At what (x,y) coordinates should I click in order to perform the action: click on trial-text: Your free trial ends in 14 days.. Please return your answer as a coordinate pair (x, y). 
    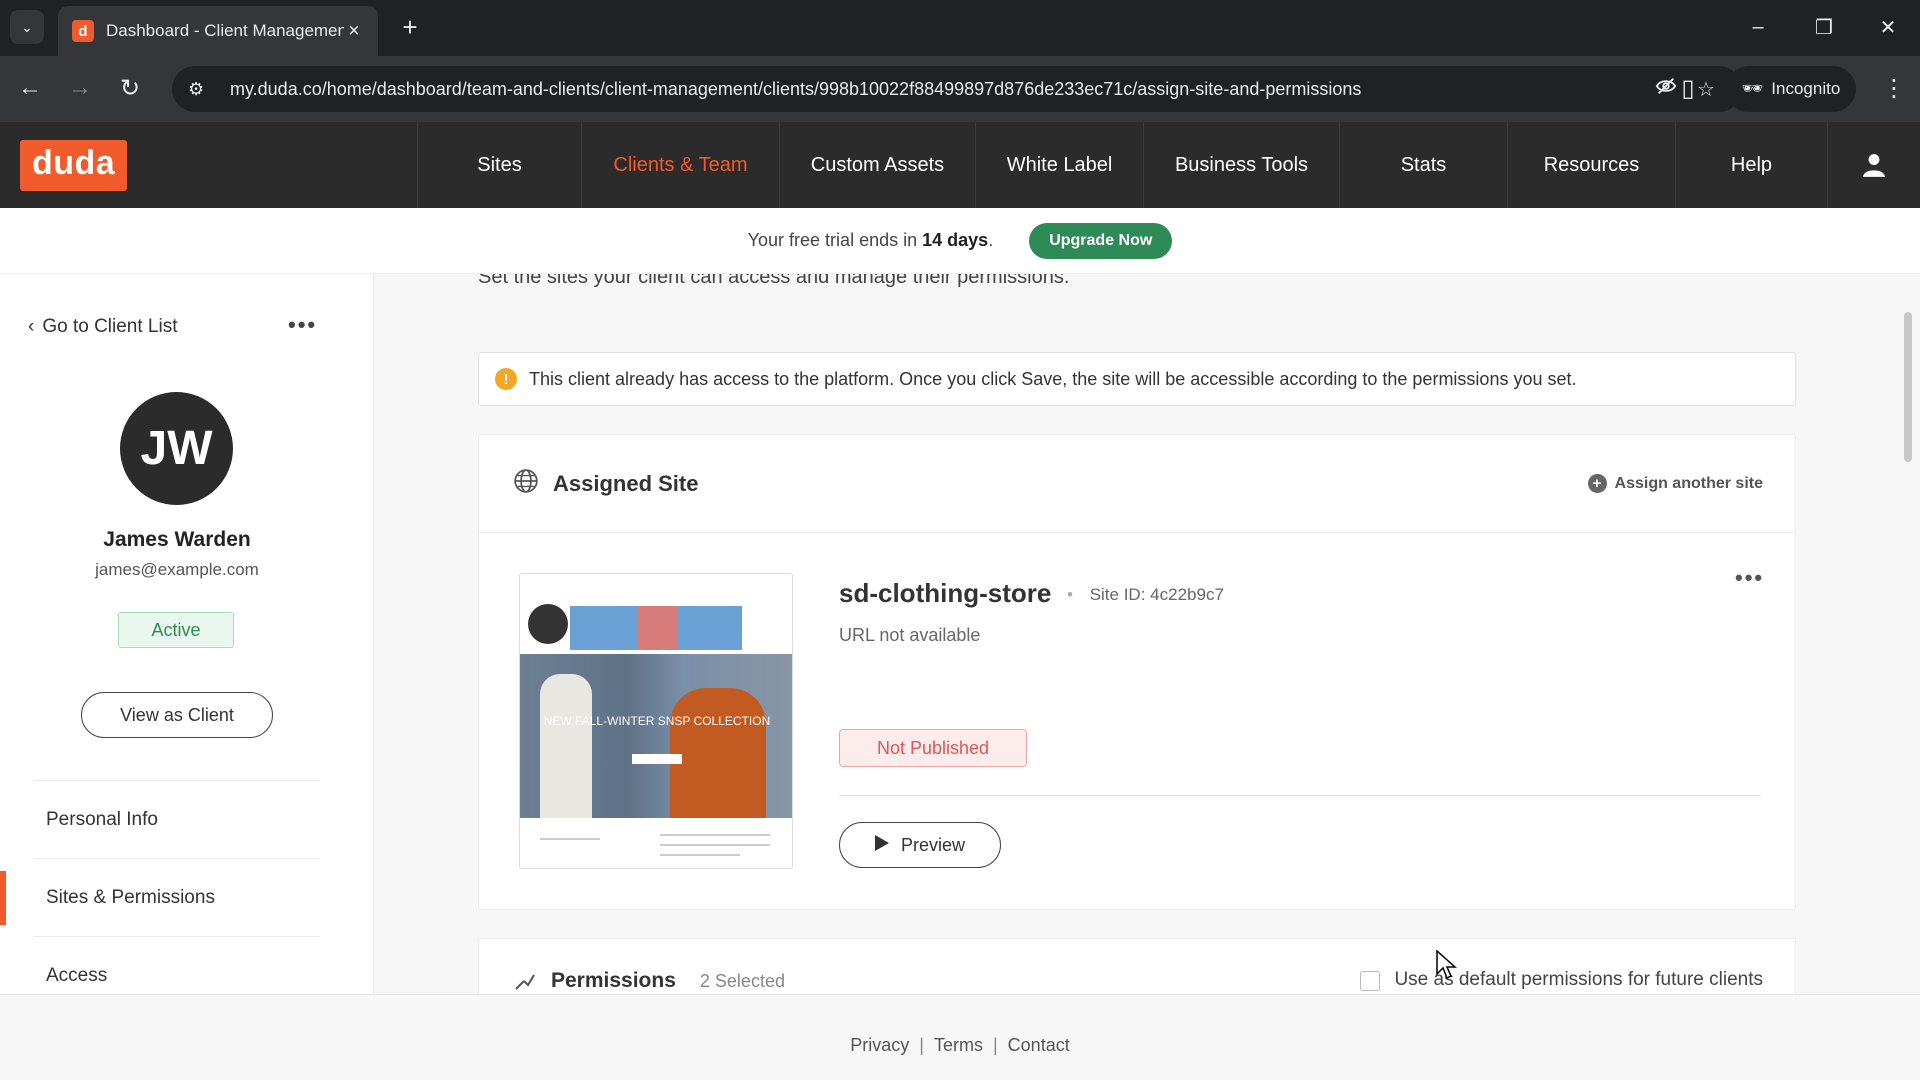
    Looking at the image, I should click on (871, 240).